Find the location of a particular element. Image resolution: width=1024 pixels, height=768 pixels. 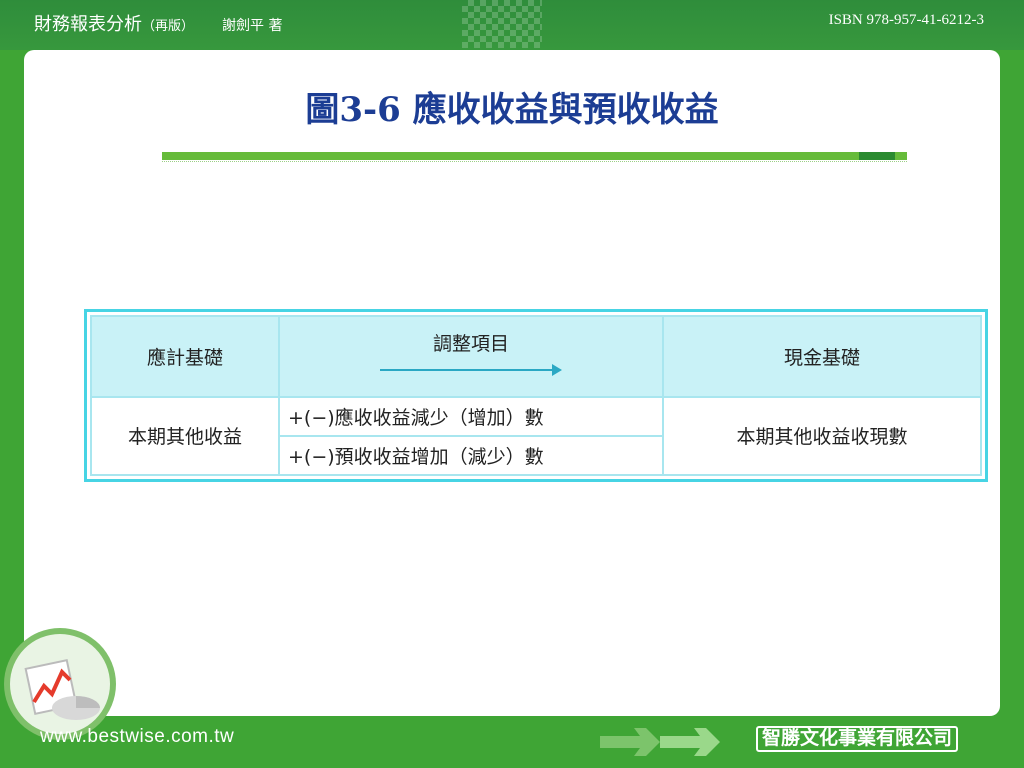

book-edition: （再版） is located at coordinates (168, 26).